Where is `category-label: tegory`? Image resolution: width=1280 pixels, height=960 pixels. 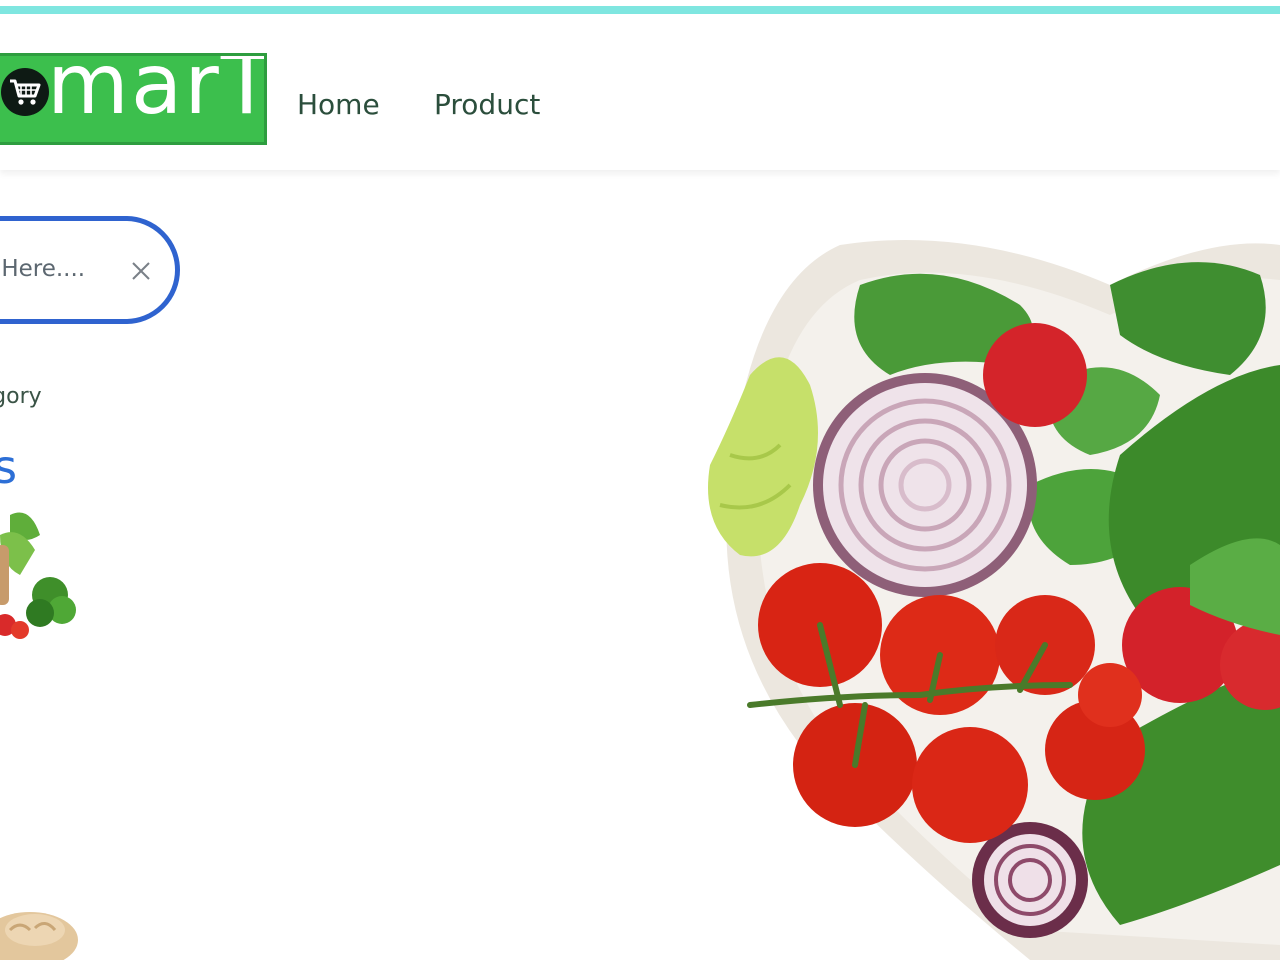 category-label: tegory is located at coordinates (21, 396).